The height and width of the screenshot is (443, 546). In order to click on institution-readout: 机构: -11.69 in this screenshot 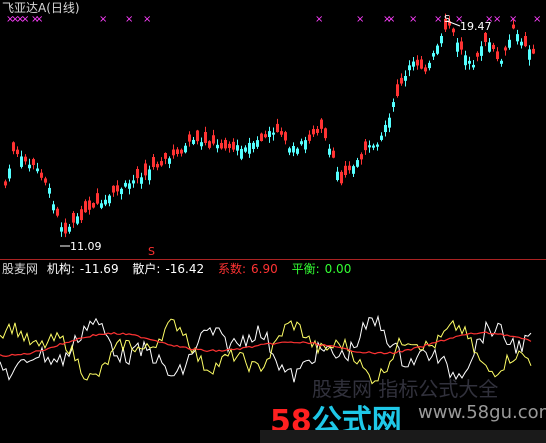, I will do `click(85, 269)`.